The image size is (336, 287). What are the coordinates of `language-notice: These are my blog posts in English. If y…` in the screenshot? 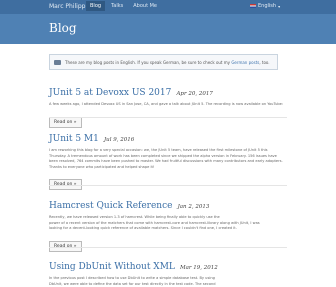 It's located at (163, 62).